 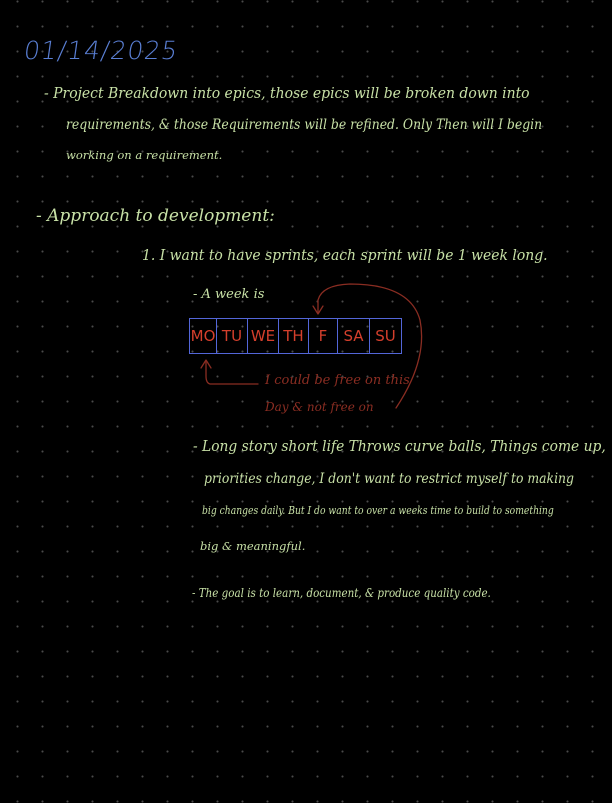 I want to click on availability-note-line-1: I could be free on this, so click(x=337, y=380).